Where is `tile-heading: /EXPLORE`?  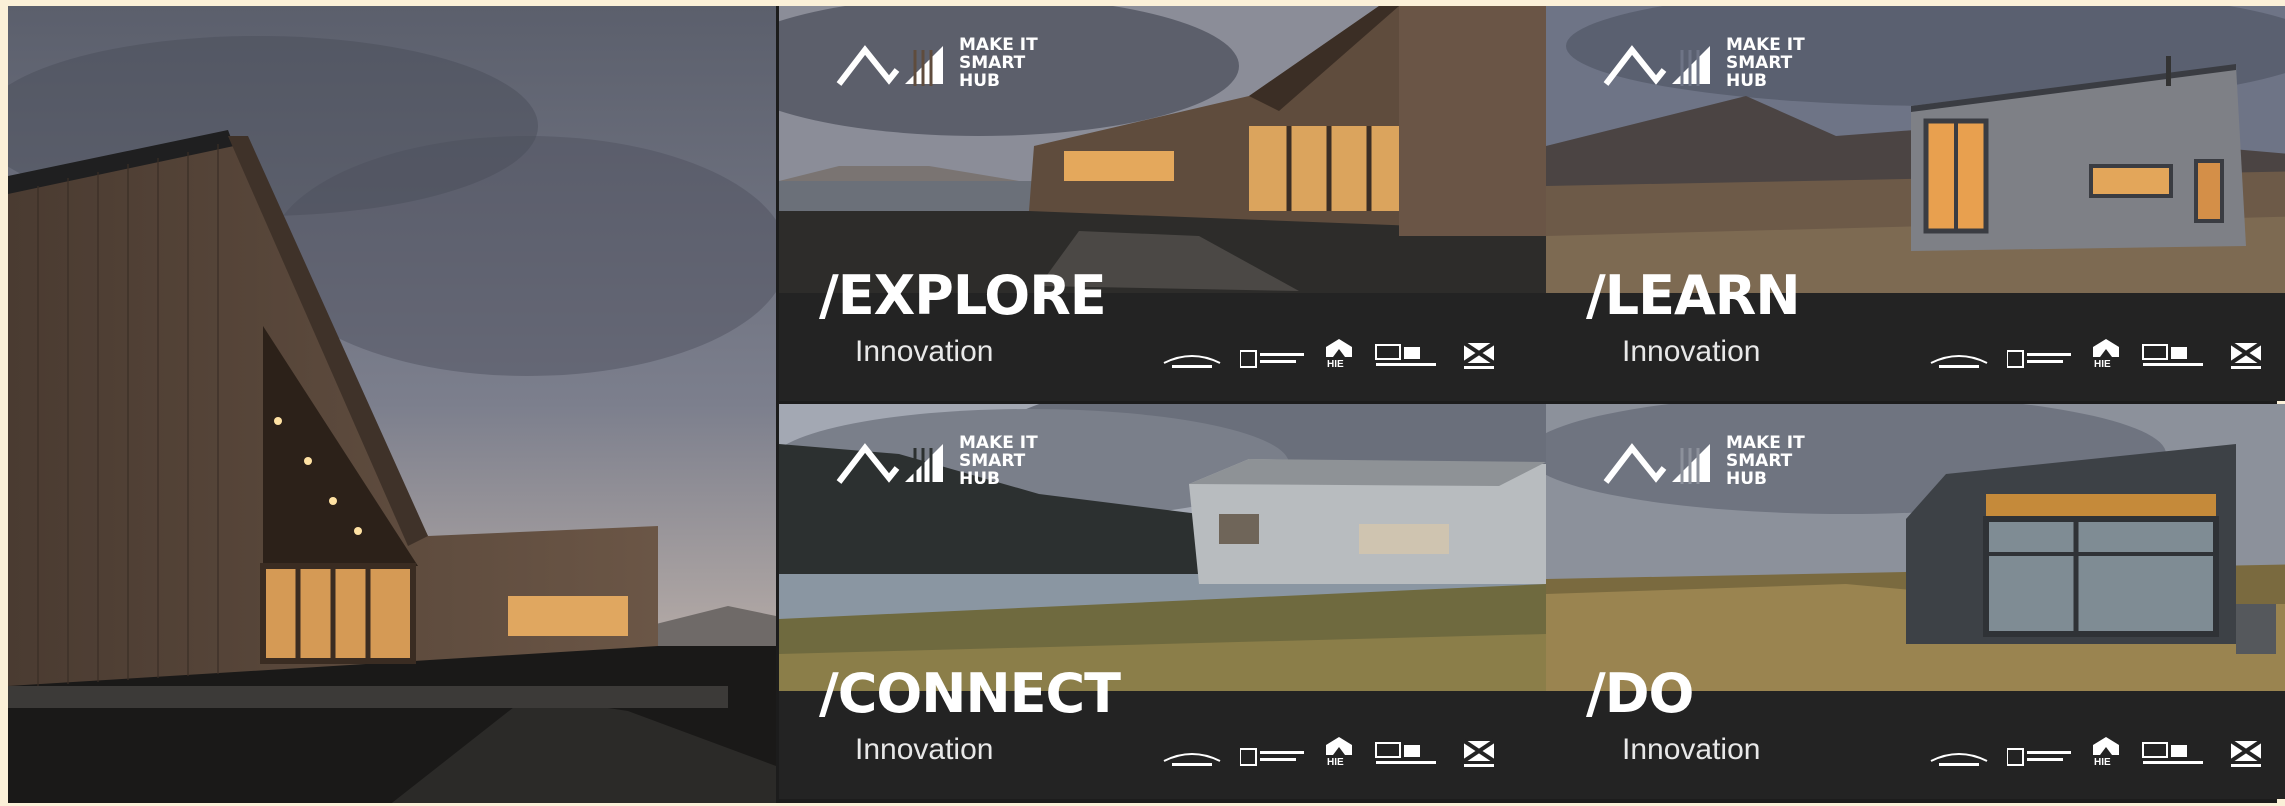 tile-heading: /EXPLORE is located at coordinates (963, 295).